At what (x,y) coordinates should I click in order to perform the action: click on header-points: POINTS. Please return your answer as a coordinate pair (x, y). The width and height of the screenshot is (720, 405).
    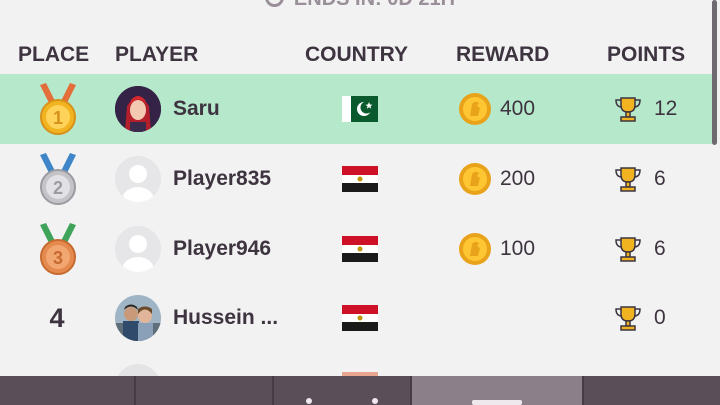
    Looking at the image, I should click on (646, 54).